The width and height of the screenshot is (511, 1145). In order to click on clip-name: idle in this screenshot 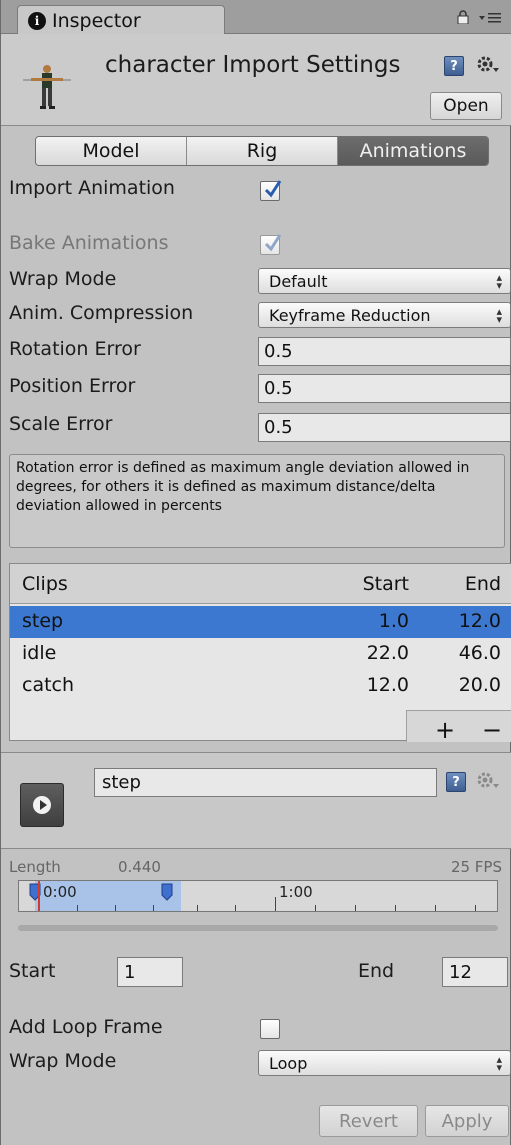, I will do `click(39, 653)`.